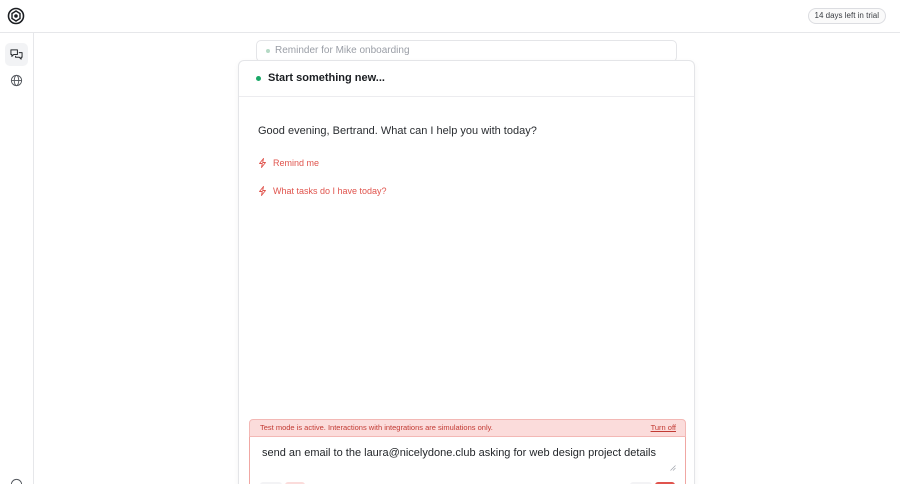 The image size is (900, 484). I want to click on sidebar-item-web, so click(16, 80).